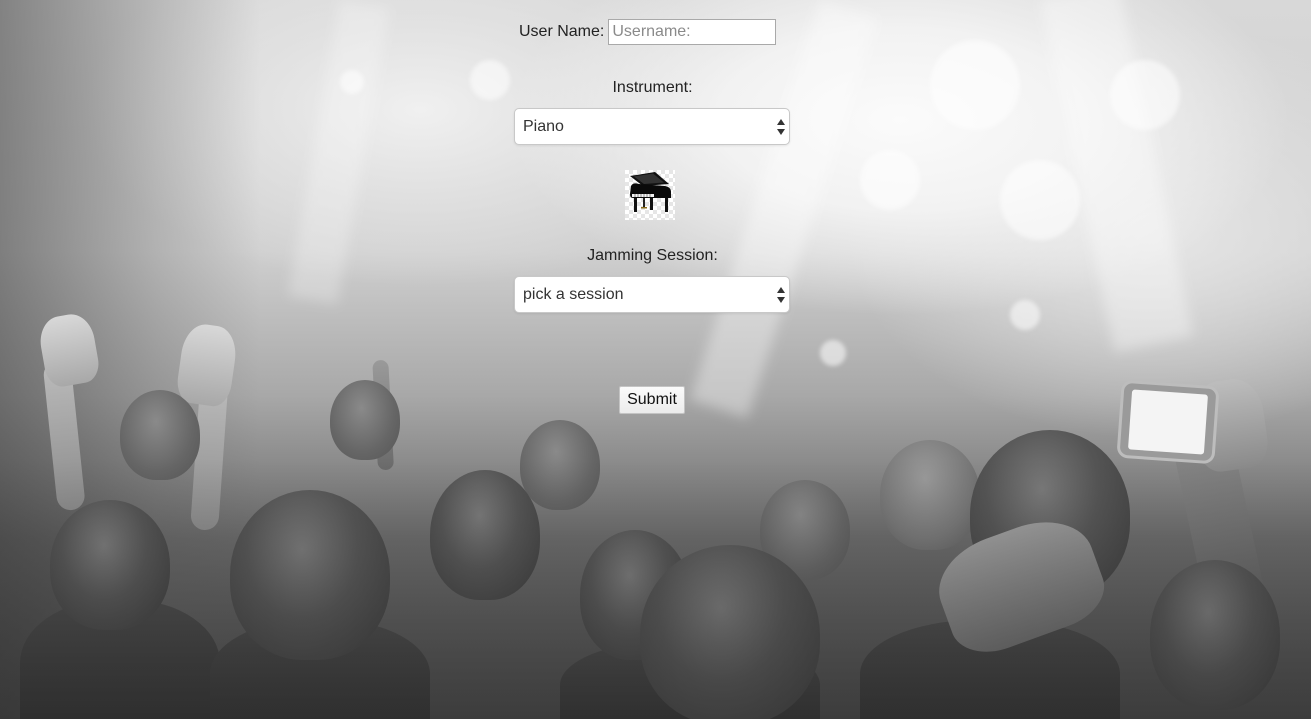 The image size is (1311, 719). I want to click on username-row: User Name:, so click(648, 32).